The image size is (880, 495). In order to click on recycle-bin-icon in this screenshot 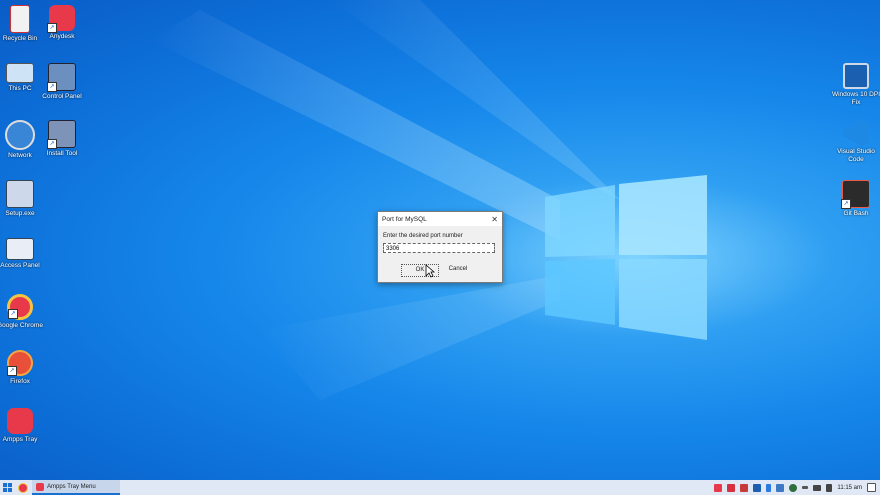, I will do `click(20, 19)`.